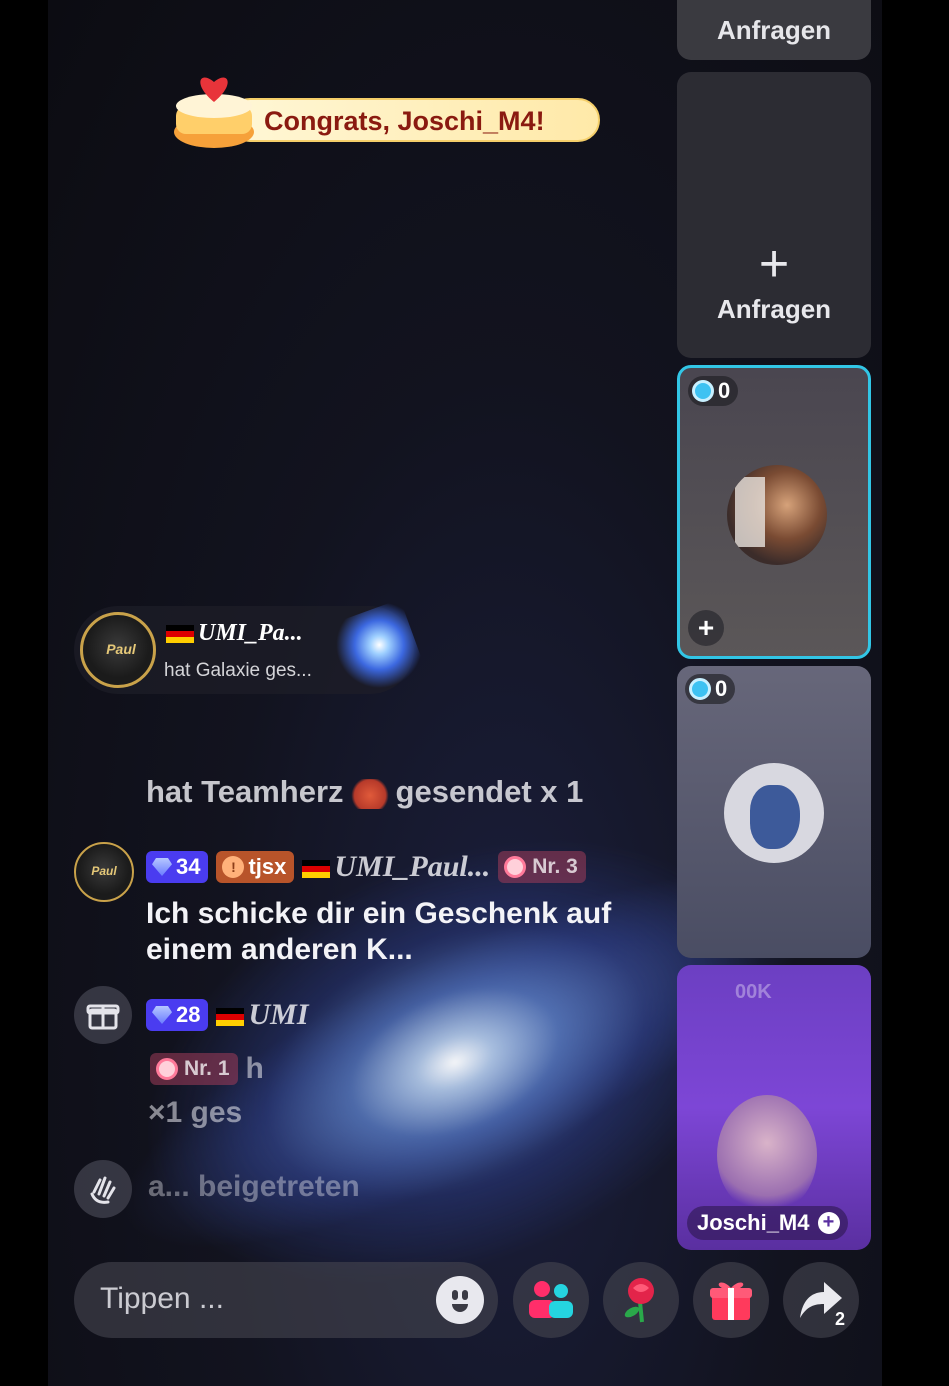 This screenshot has width=949, height=1386. I want to click on guest-card-1: 0 +, so click(774, 512).